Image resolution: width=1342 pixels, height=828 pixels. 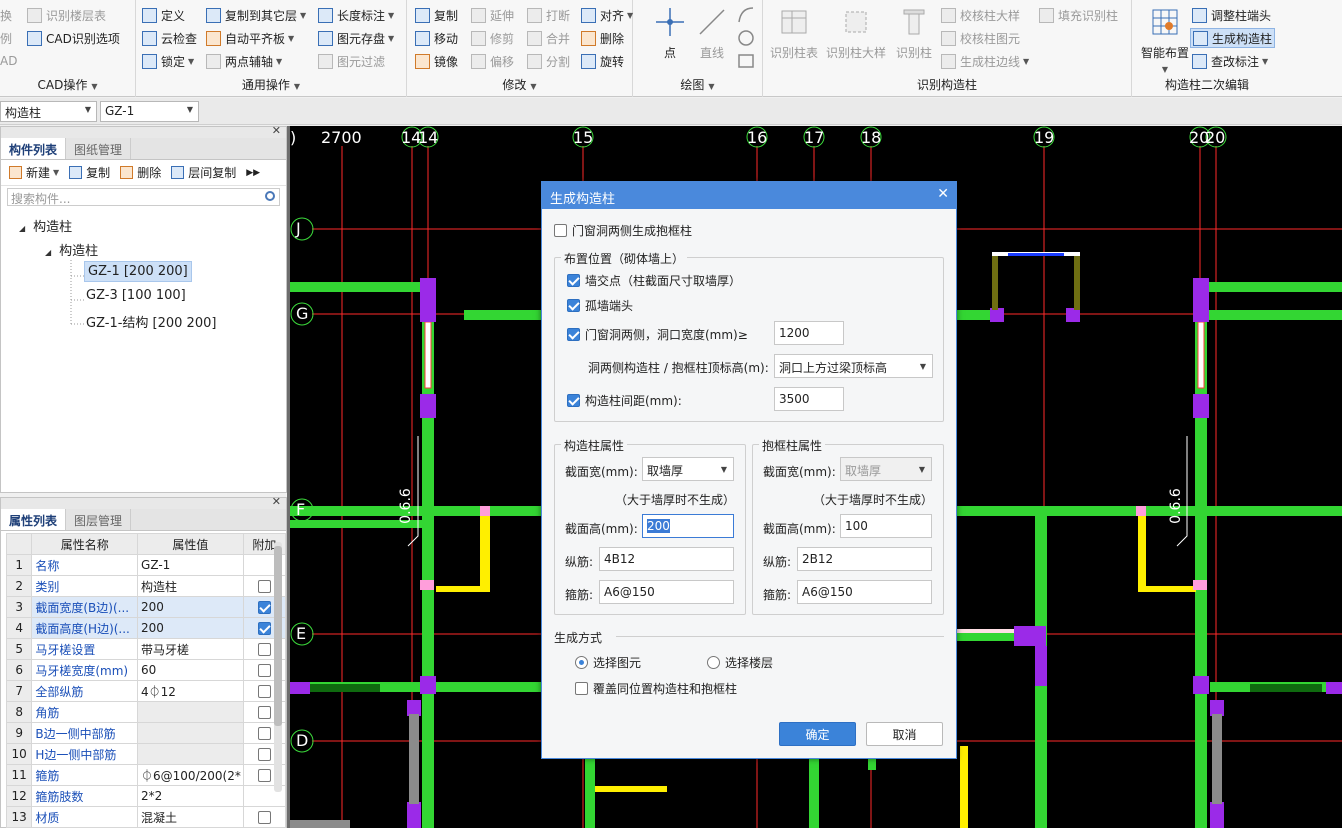 What do you see at coordinates (264, 817) in the screenshot?
I see `property-extra` at bounding box center [264, 817].